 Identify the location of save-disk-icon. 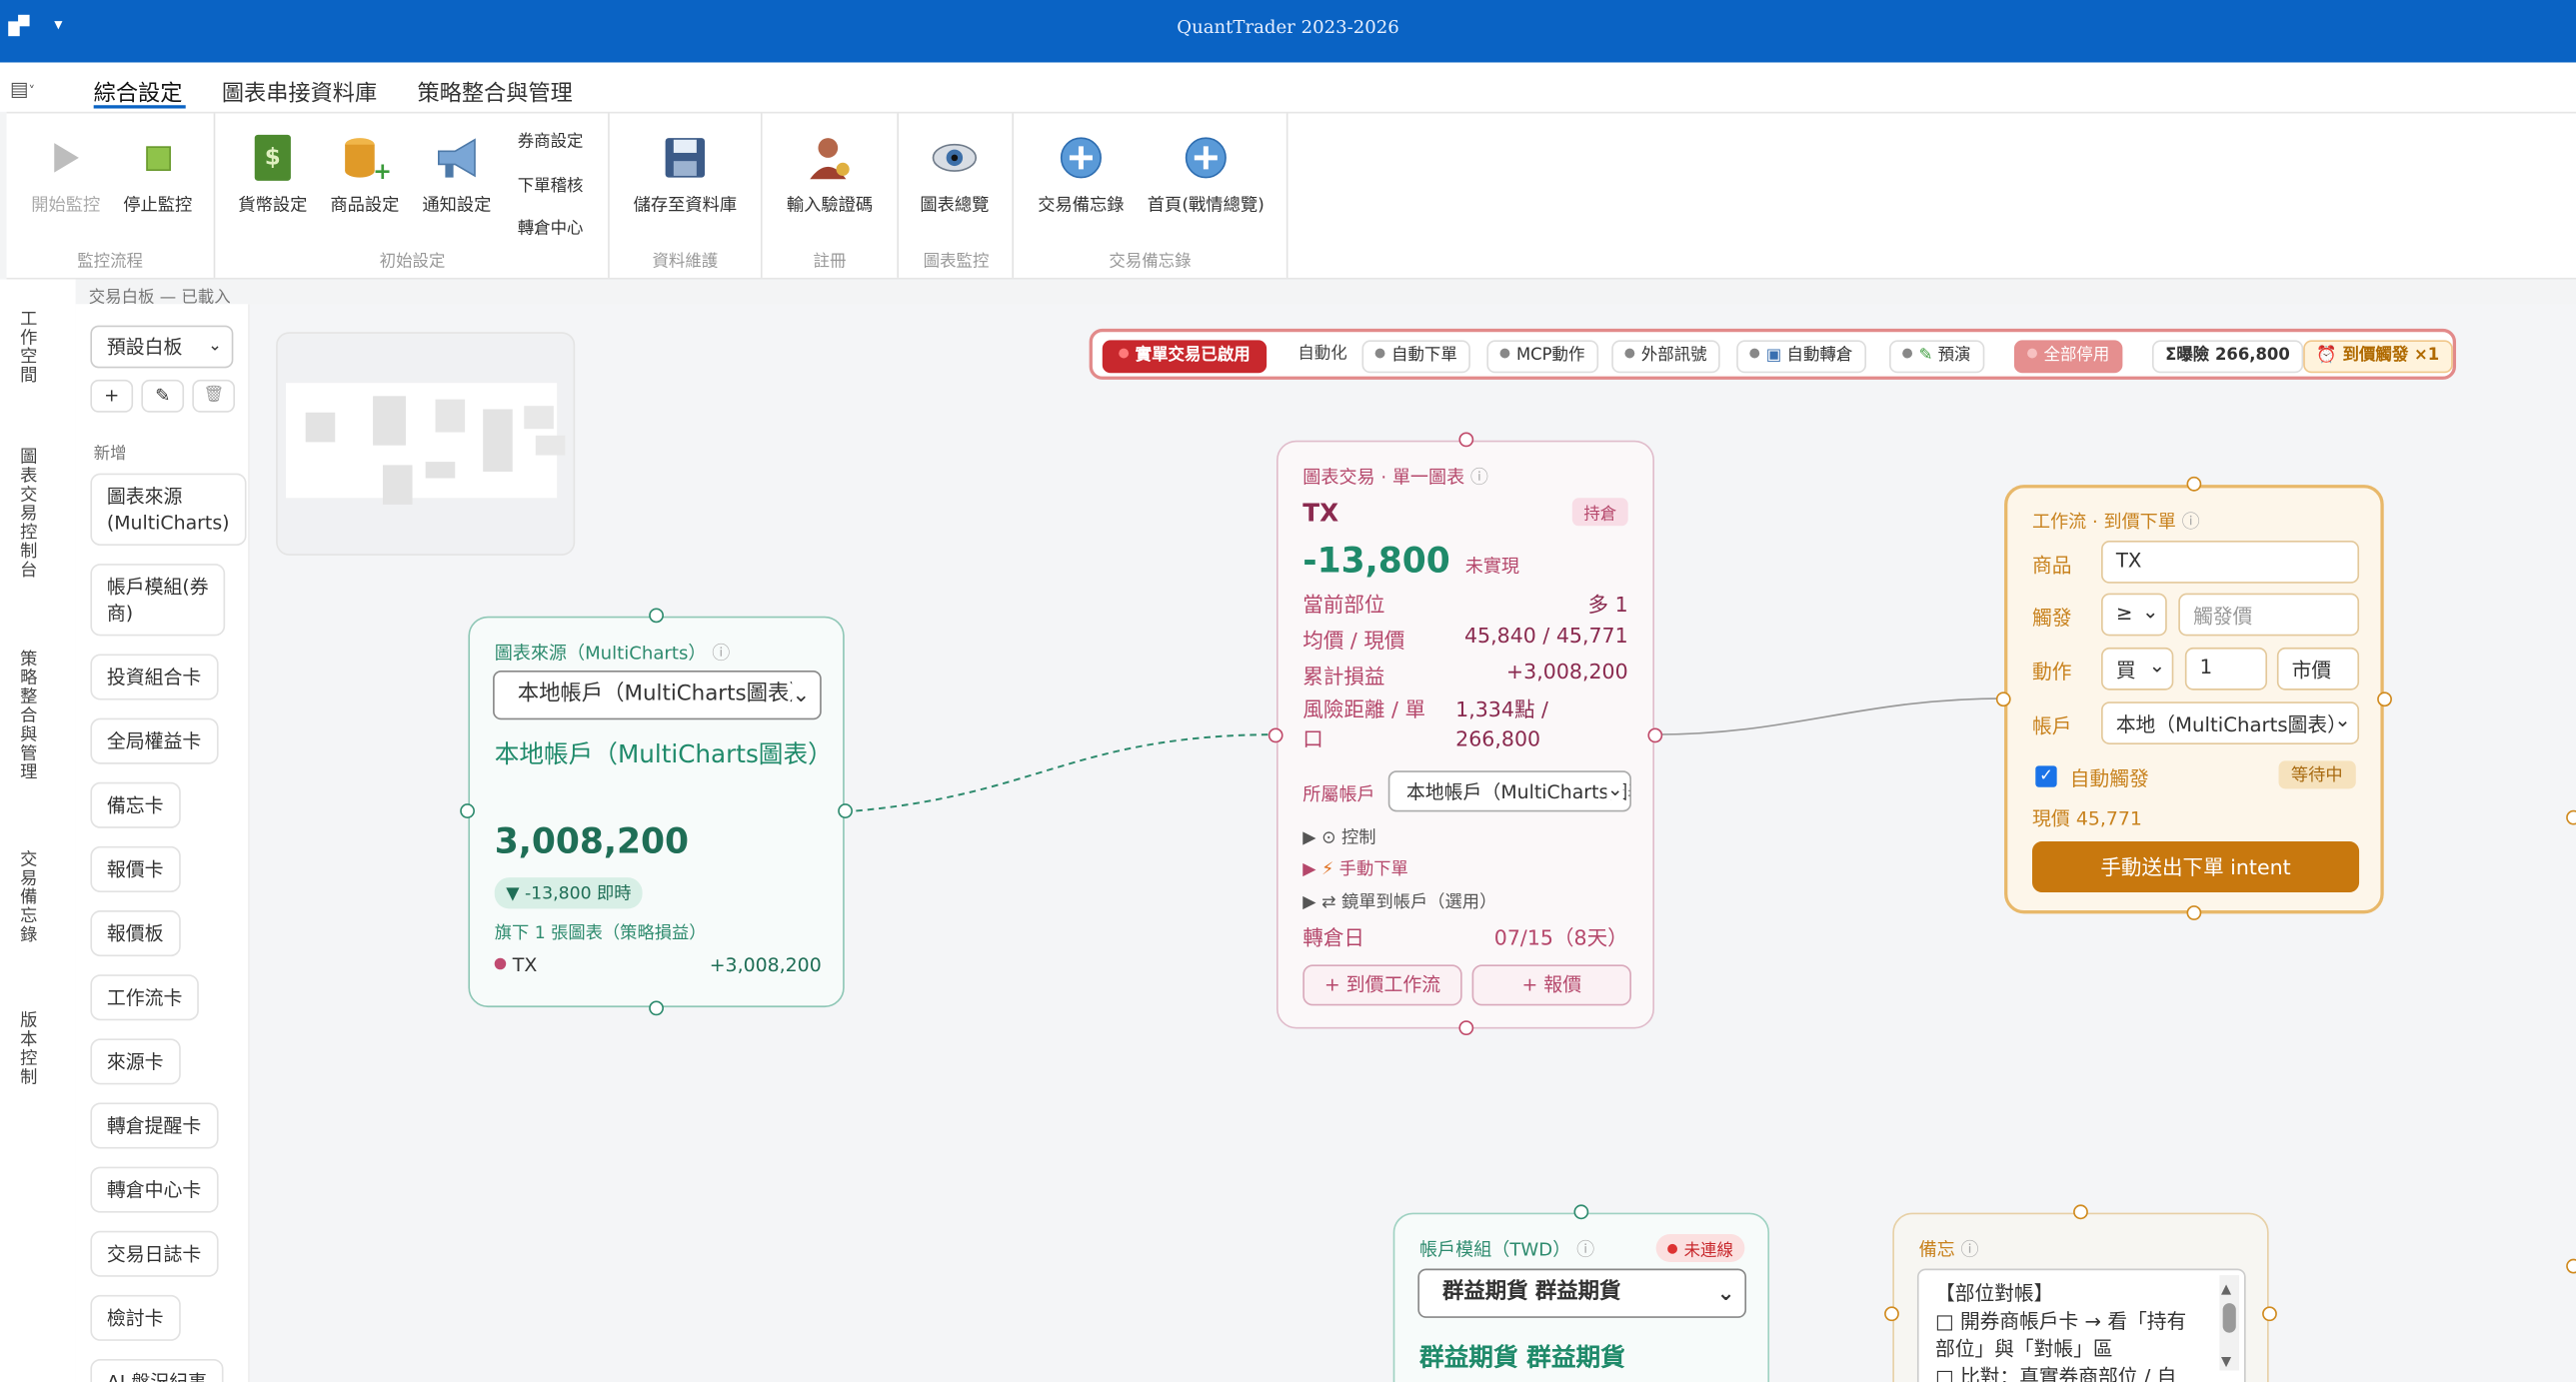
(685, 157).